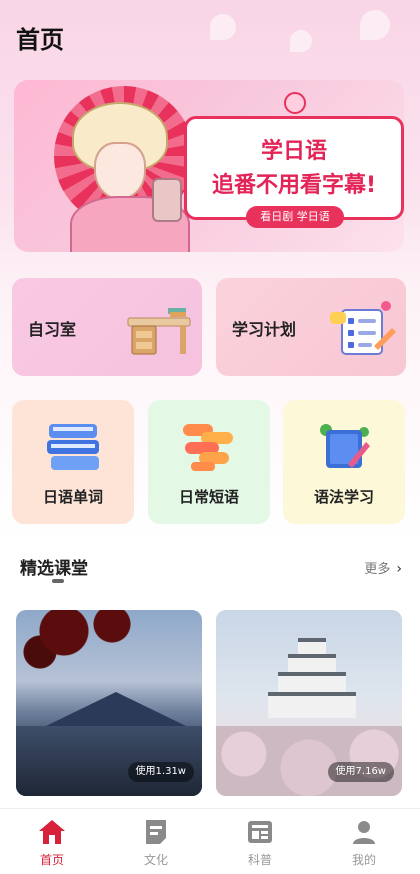 The width and height of the screenshot is (420, 874). I want to click on article-icon, so click(260, 832).